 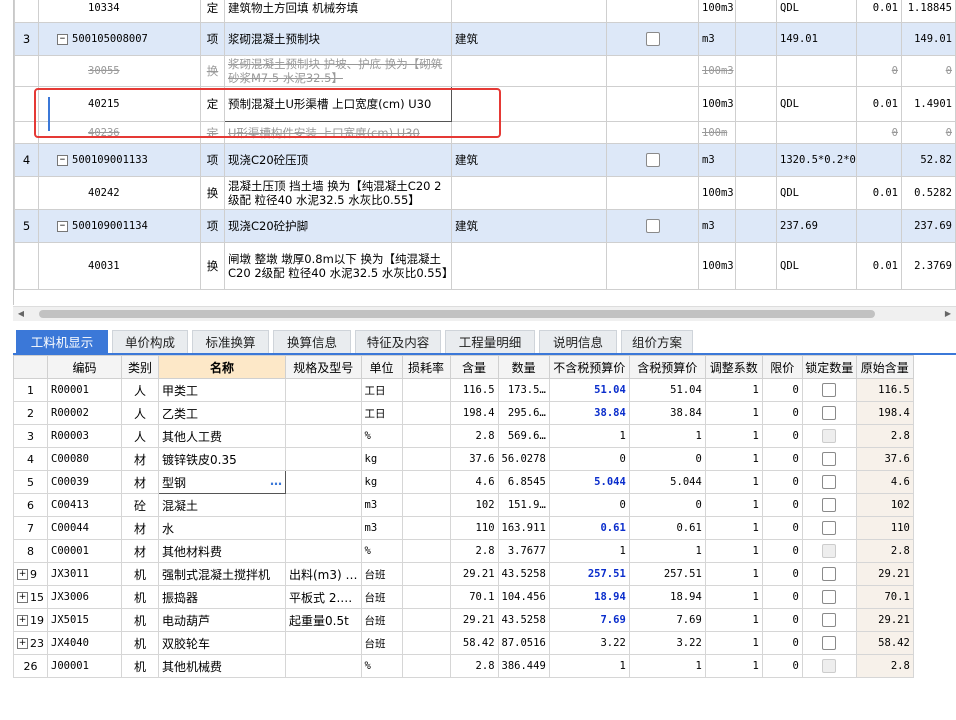 I want to click on header-lock-quantity: 锁定数量, so click(x=829, y=367).